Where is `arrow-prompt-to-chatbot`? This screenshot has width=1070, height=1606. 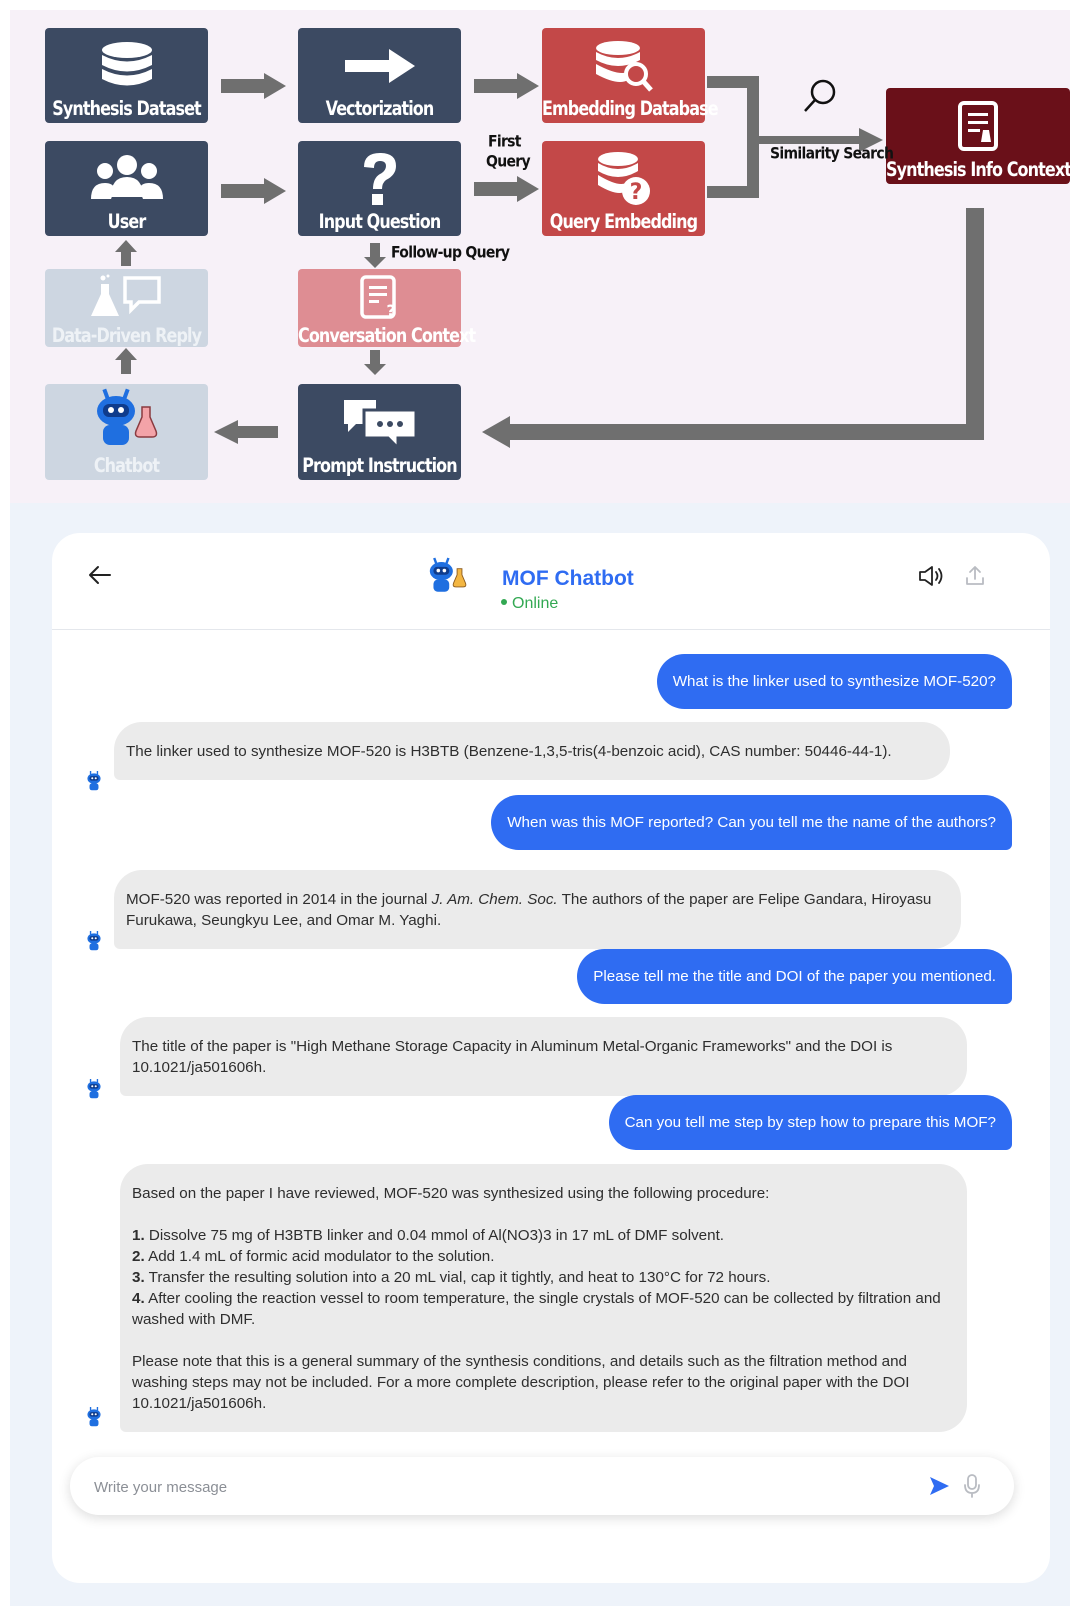 arrow-prompt-to-chatbot is located at coordinates (246, 432).